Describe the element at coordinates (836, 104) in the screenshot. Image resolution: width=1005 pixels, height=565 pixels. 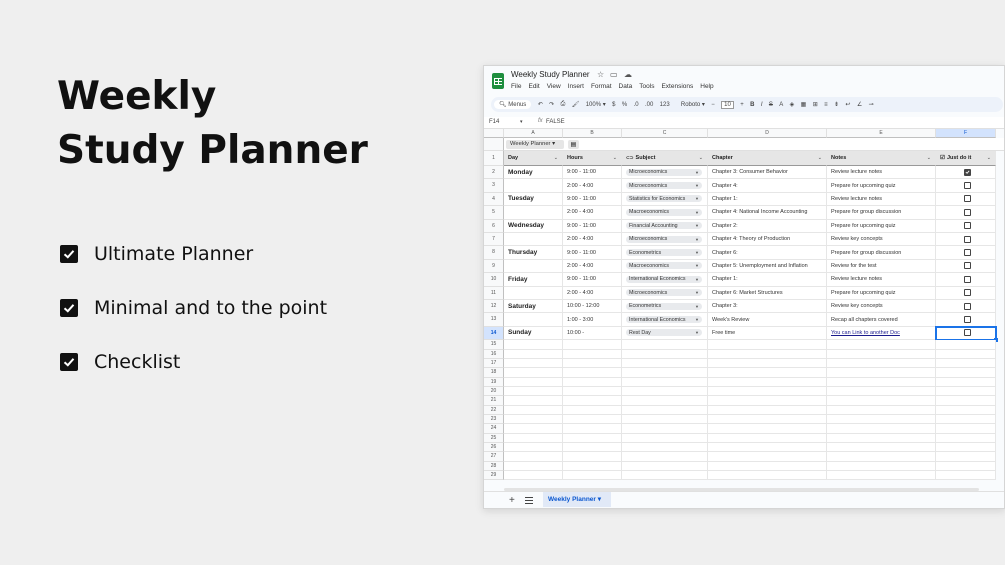
I see `align-vertical-icon: ⇟` at that location.